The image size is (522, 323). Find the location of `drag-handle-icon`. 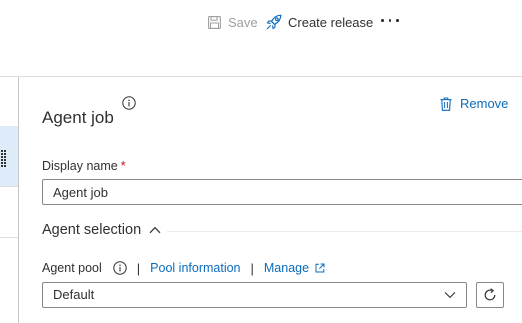

drag-handle-icon is located at coordinates (3, 159).